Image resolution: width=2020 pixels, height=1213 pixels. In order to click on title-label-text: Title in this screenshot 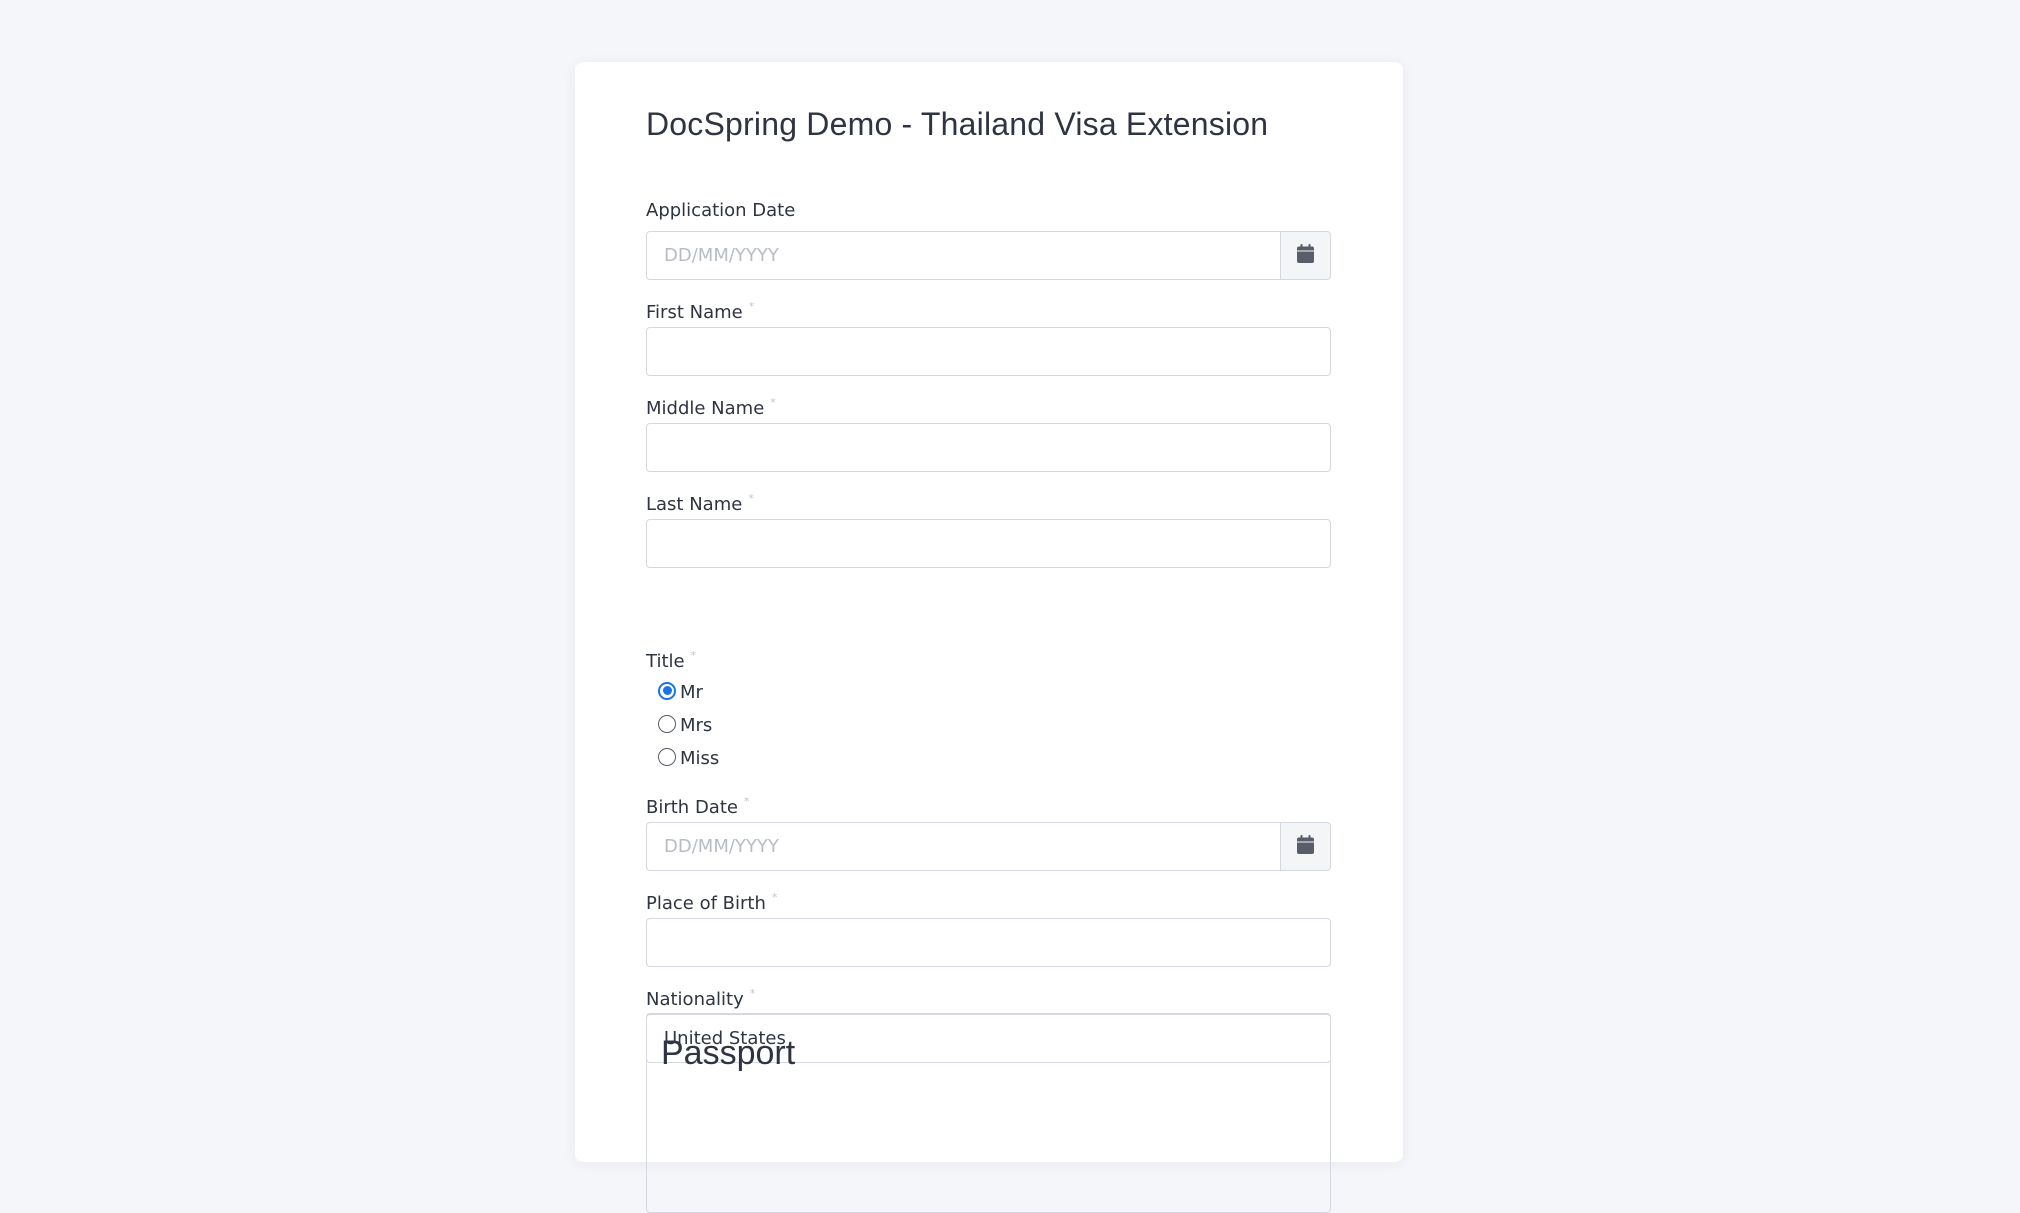, I will do `click(665, 661)`.